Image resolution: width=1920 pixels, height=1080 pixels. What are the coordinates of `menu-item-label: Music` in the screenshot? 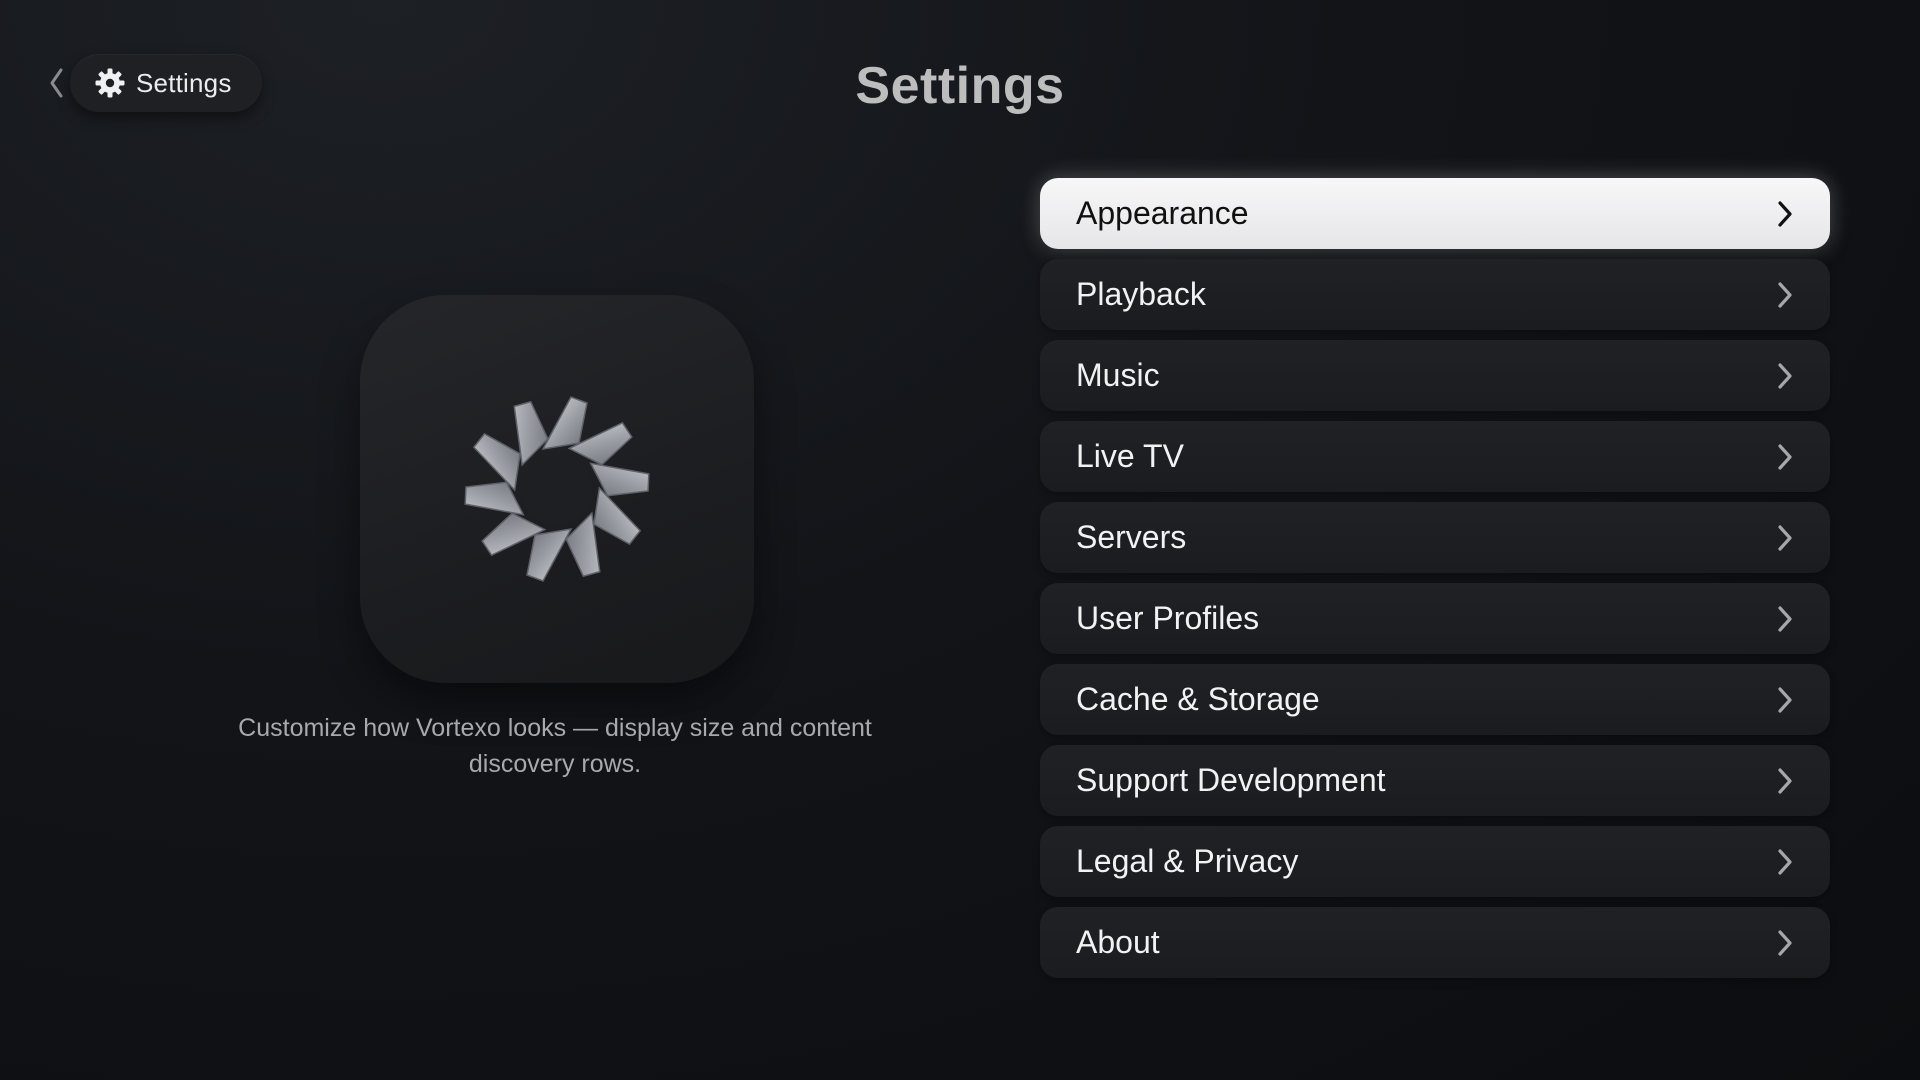 It's located at (1118, 375).